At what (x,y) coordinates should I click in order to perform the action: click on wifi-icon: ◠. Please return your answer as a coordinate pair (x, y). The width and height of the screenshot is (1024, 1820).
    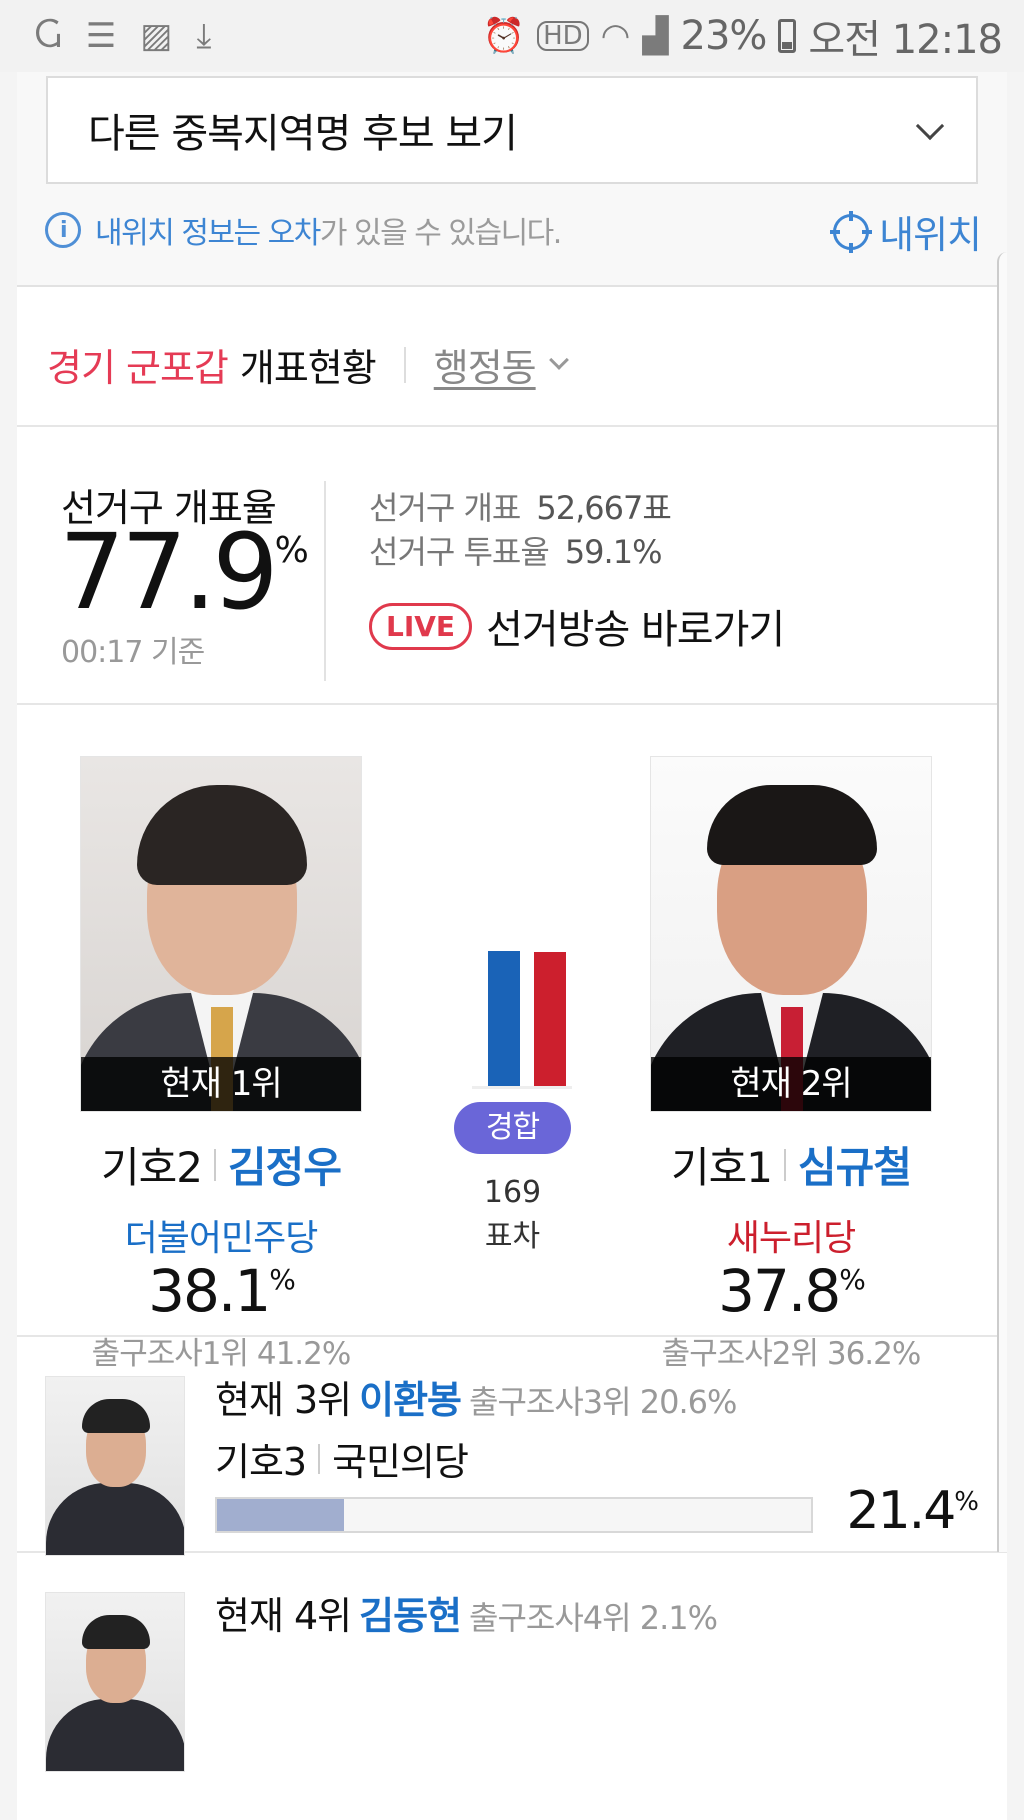
    Looking at the image, I should click on (615, 36).